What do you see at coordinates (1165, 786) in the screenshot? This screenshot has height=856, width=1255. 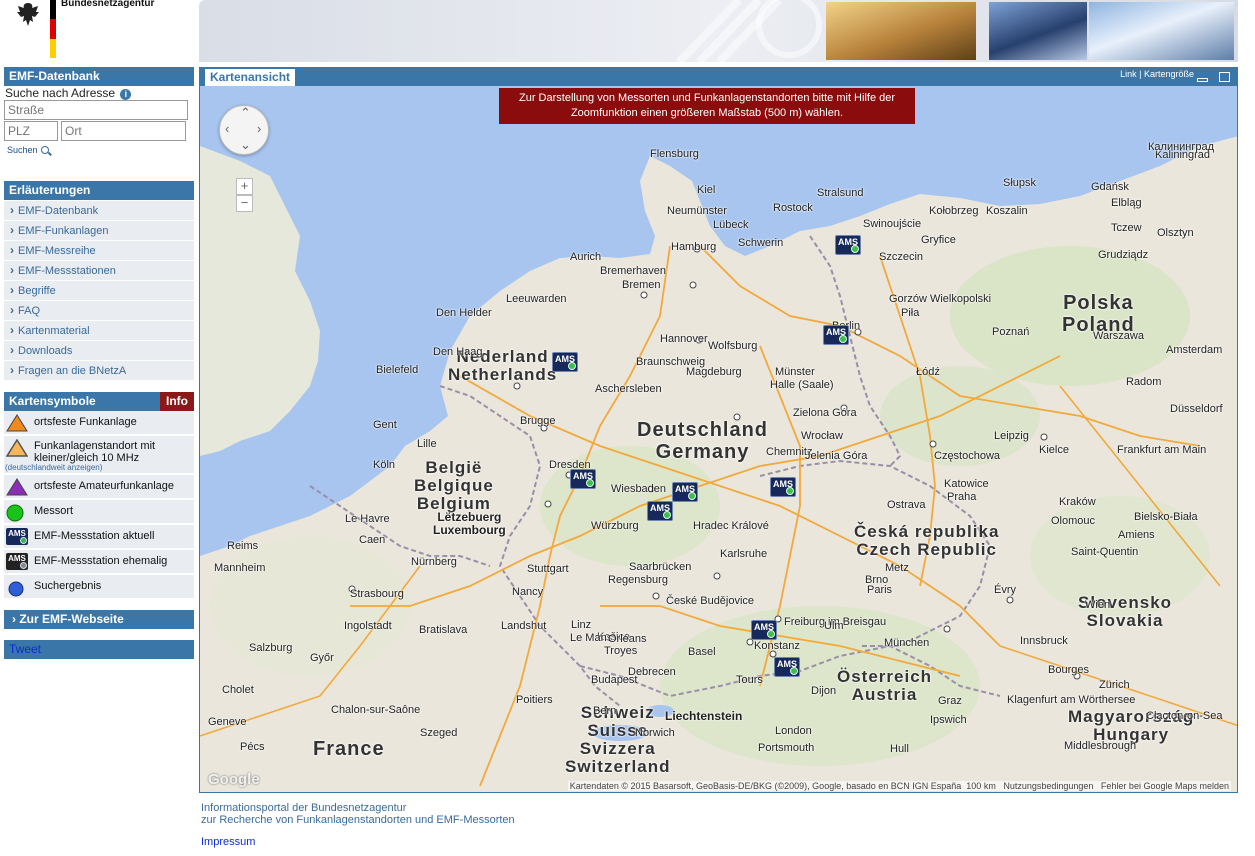 I see `report-error-link: Fehler bei Google Maps melden` at bounding box center [1165, 786].